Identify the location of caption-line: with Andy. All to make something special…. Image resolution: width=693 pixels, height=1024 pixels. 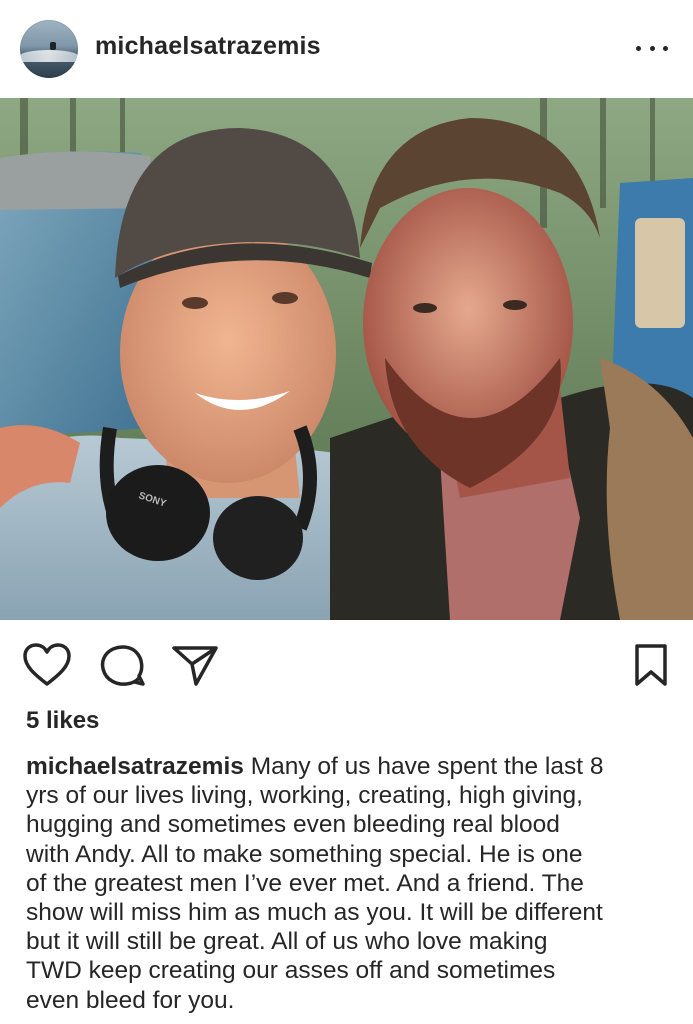
(304, 854).